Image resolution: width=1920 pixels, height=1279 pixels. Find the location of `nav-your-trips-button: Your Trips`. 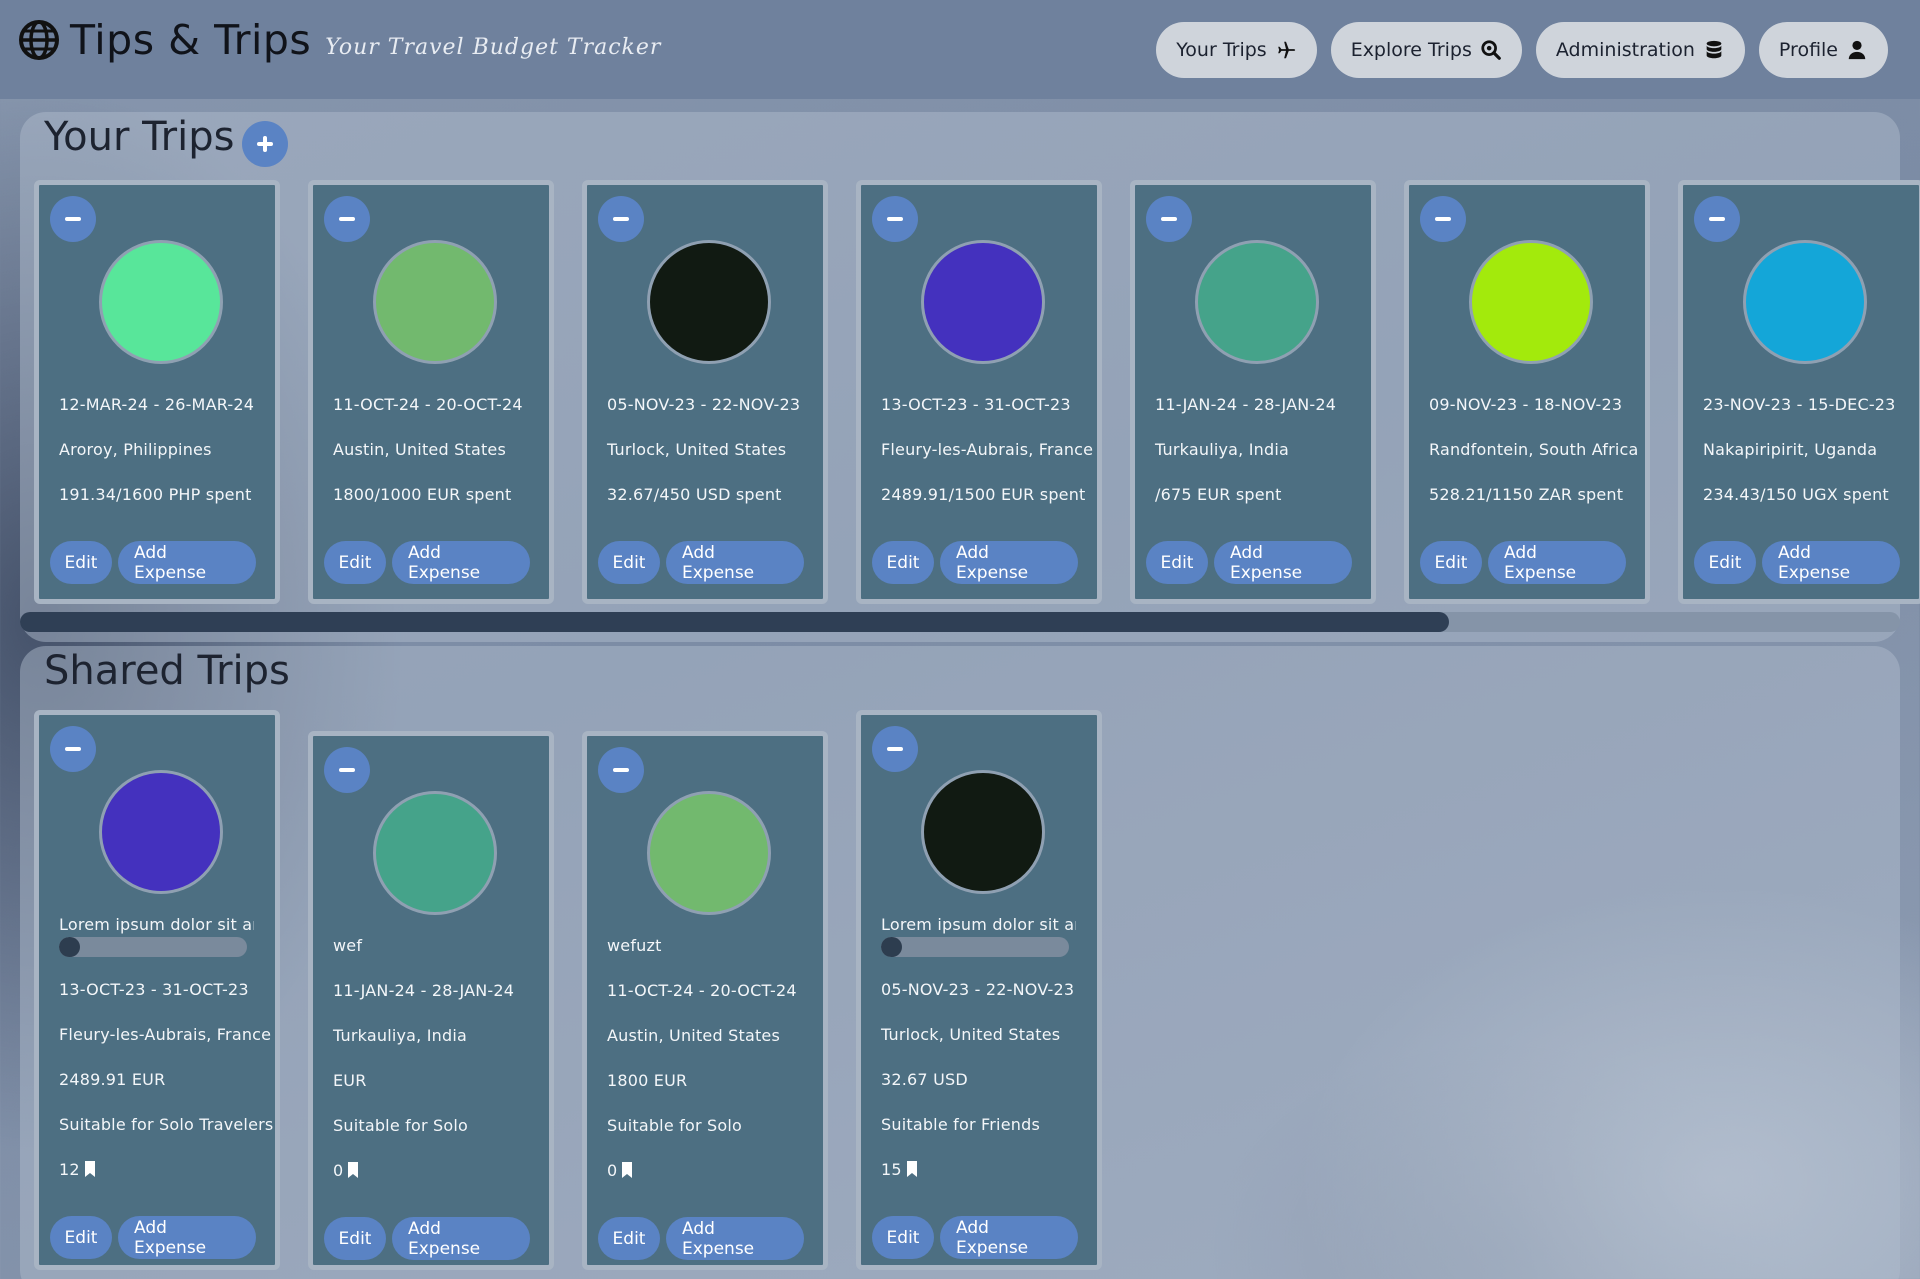

nav-your-trips-button: Your Trips is located at coordinates (1236, 50).